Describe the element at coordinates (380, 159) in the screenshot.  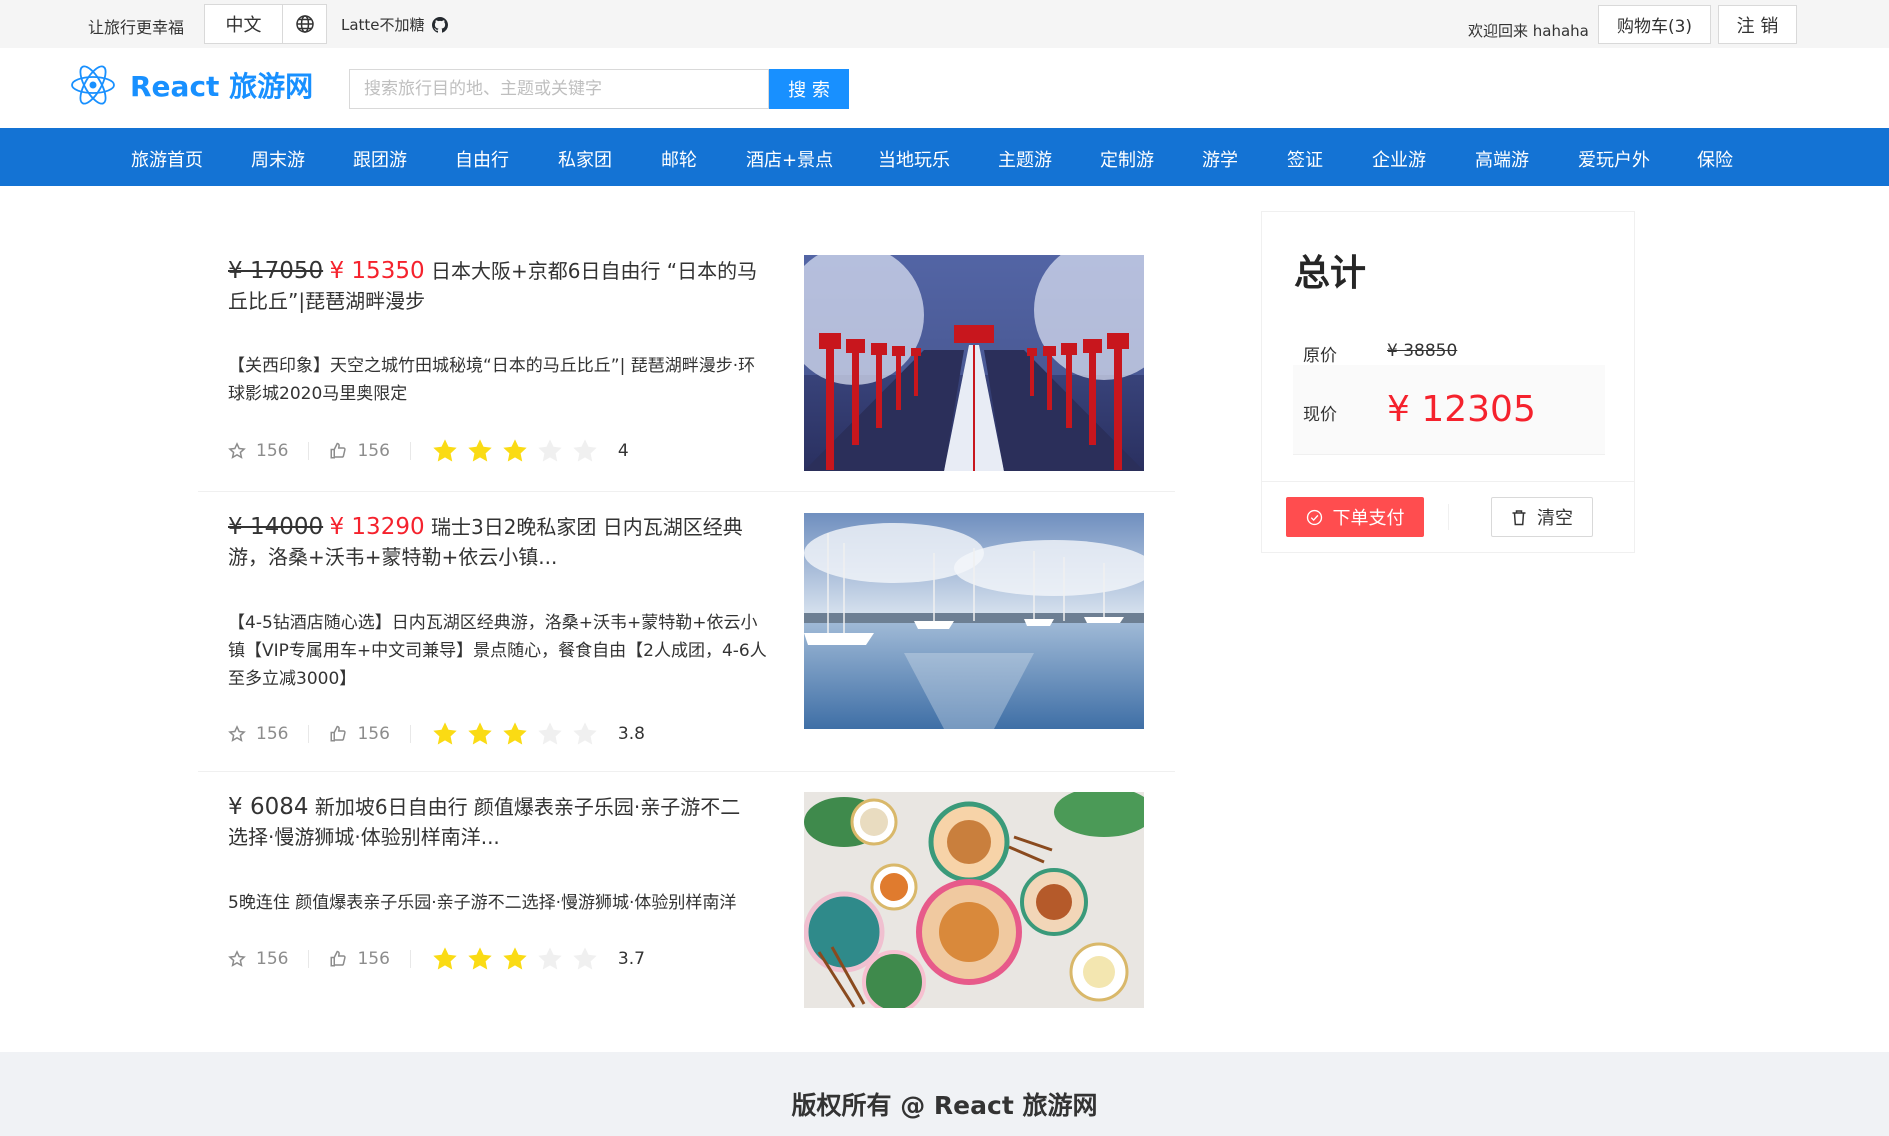
I see `nav-item-group-tour: 跟团游` at that location.